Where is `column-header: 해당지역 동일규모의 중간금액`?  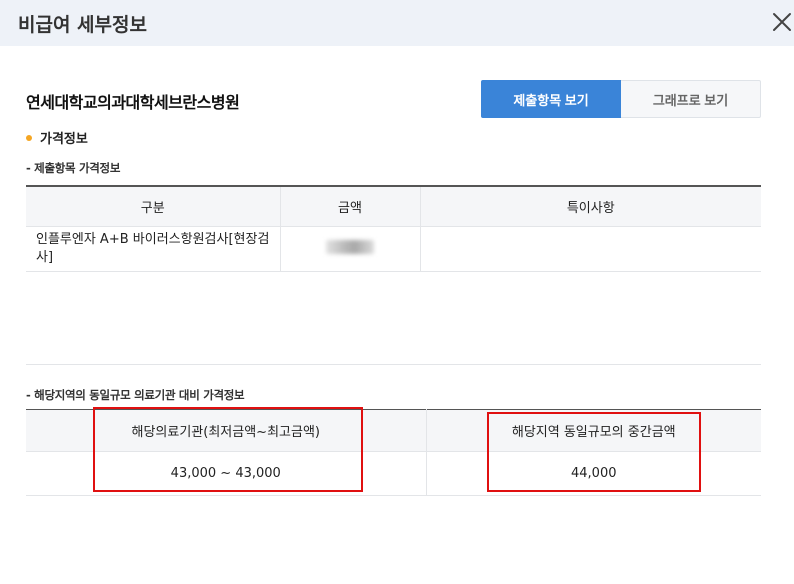
column-header: 해당지역 동일규모의 중간금액 is located at coordinates (593, 430).